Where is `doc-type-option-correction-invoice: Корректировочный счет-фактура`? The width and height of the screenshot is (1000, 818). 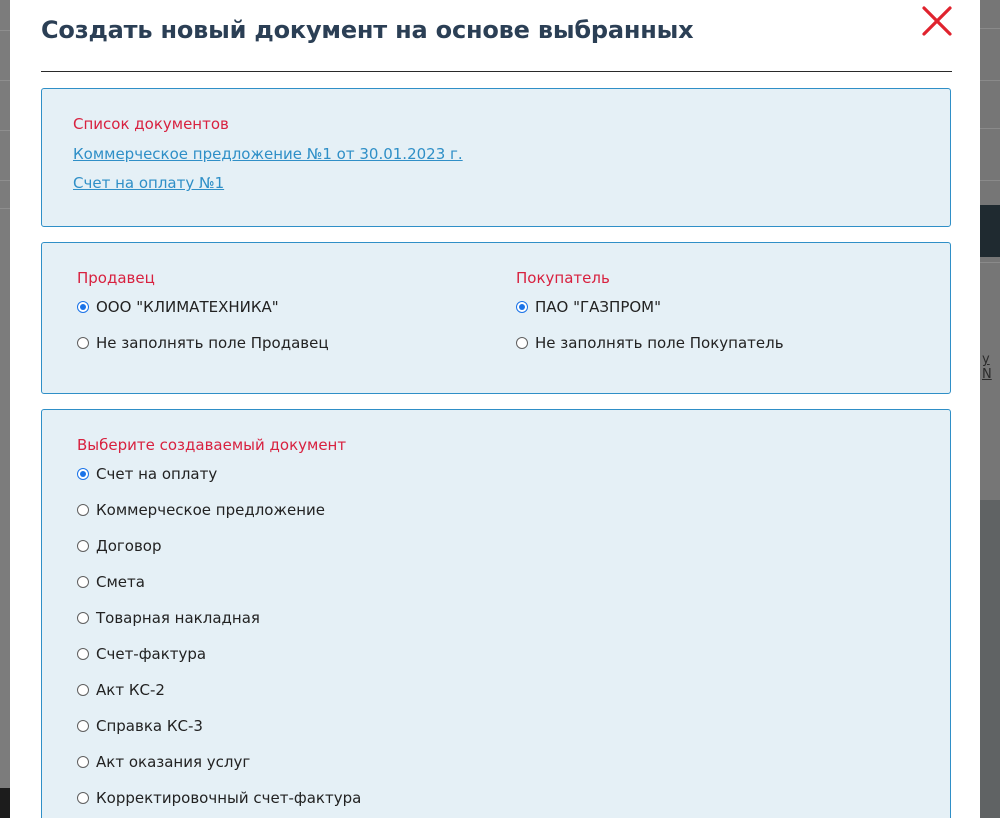 doc-type-option-correction-invoice: Корректировочный счет-фактура is located at coordinates (219, 798).